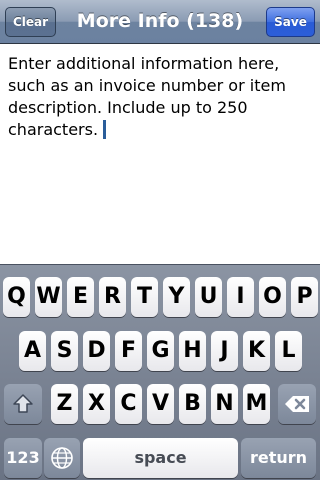 The width and height of the screenshot is (320, 484). What do you see at coordinates (160, 351) in the screenshot?
I see `key-g: G` at bounding box center [160, 351].